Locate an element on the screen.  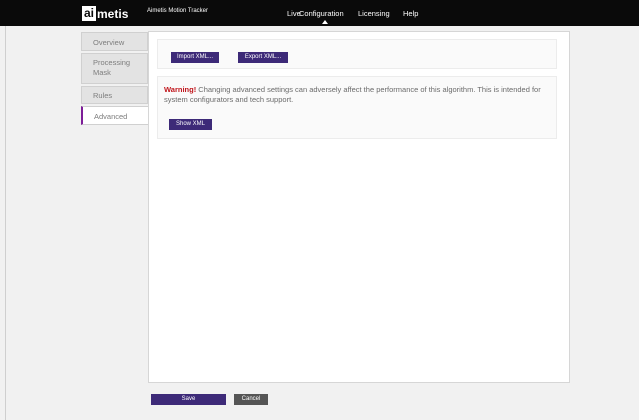
tab-label: Rules is located at coordinates (103, 95).